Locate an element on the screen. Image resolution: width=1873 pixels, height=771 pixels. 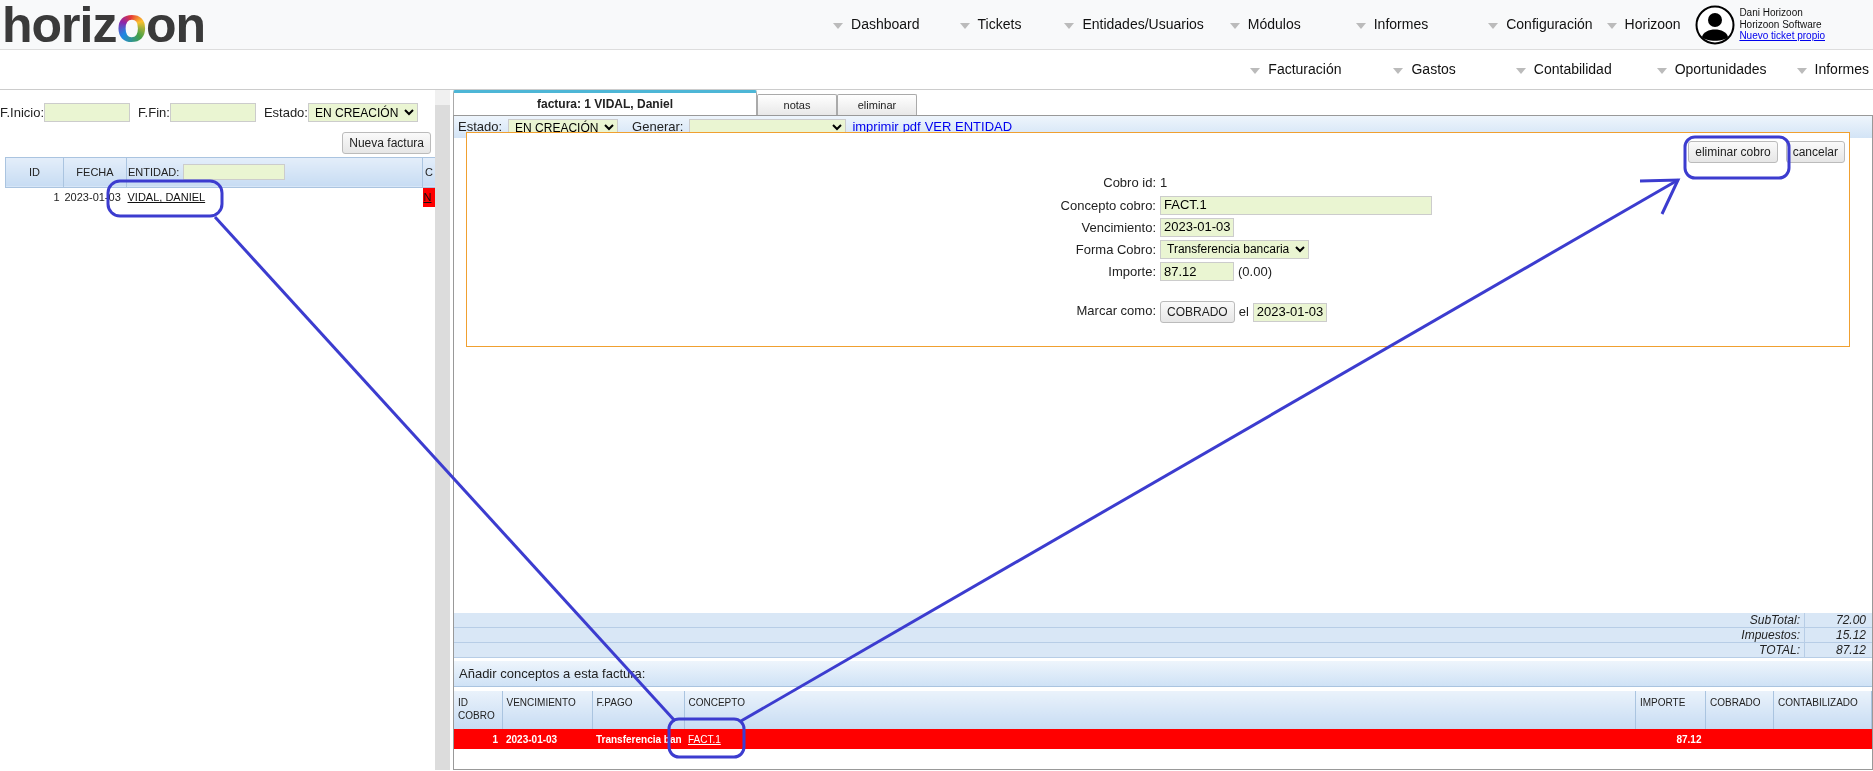
total-value: 87.12 is located at coordinates (1850, 650).